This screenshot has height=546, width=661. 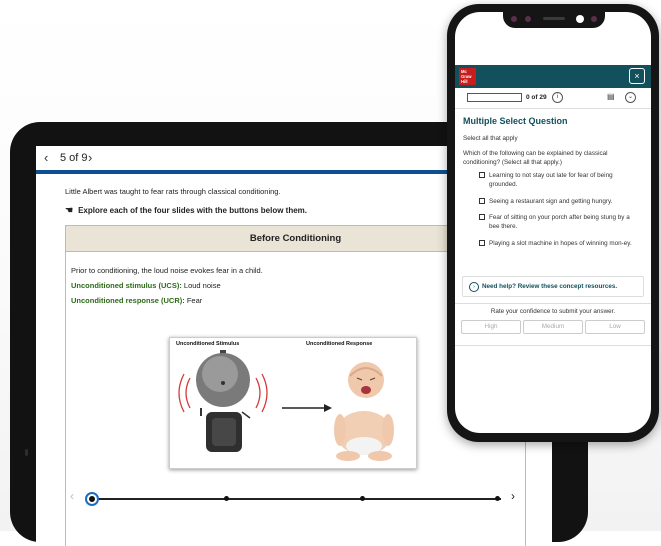 I want to click on slide-timeline, so click(x=293, y=499).